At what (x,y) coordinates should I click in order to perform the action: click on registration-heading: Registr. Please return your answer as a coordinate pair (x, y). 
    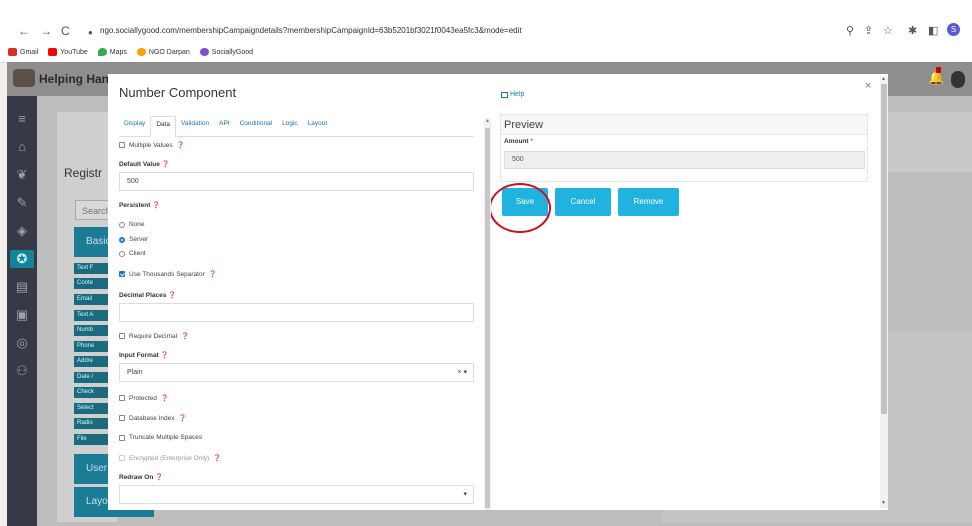
    Looking at the image, I should click on (83, 173).